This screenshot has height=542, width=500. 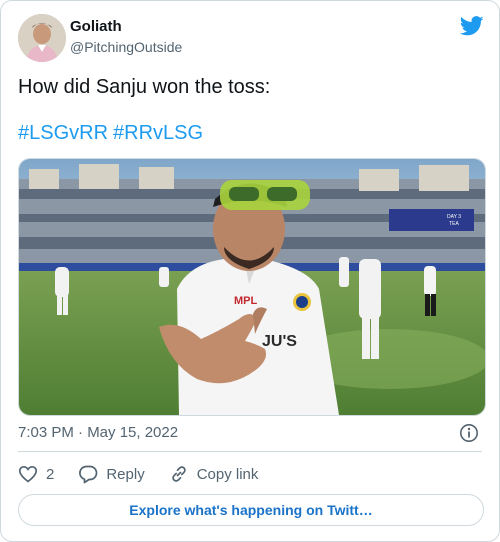 What do you see at coordinates (88, 474) in the screenshot?
I see `reply-icon` at bounding box center [88, 474].